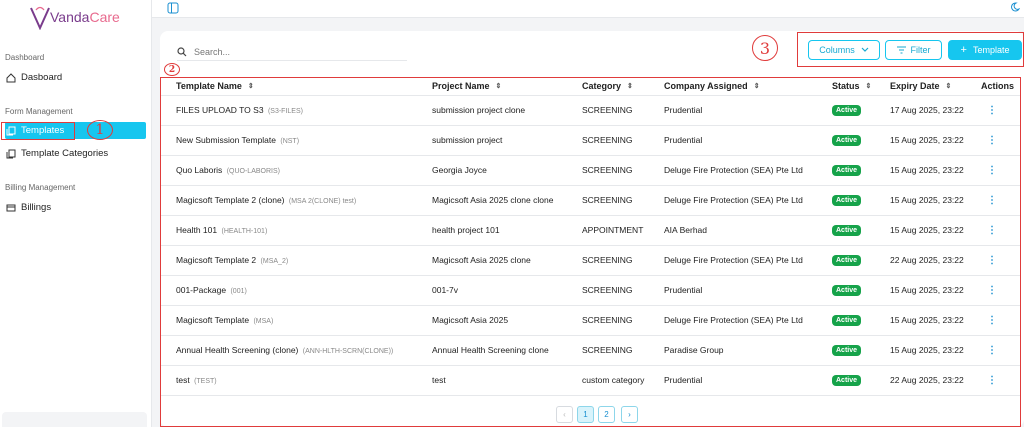 This screenshot has height=427, width=1024. I want to click on sidebar-item-label: Billings, so click(36, 207).